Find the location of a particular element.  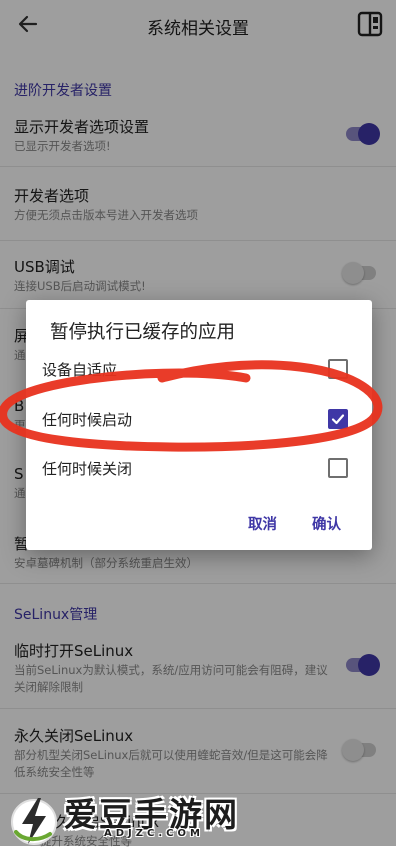

dialog-option-always-enable: 任何时候启动 is located at coordinates (199, 420).